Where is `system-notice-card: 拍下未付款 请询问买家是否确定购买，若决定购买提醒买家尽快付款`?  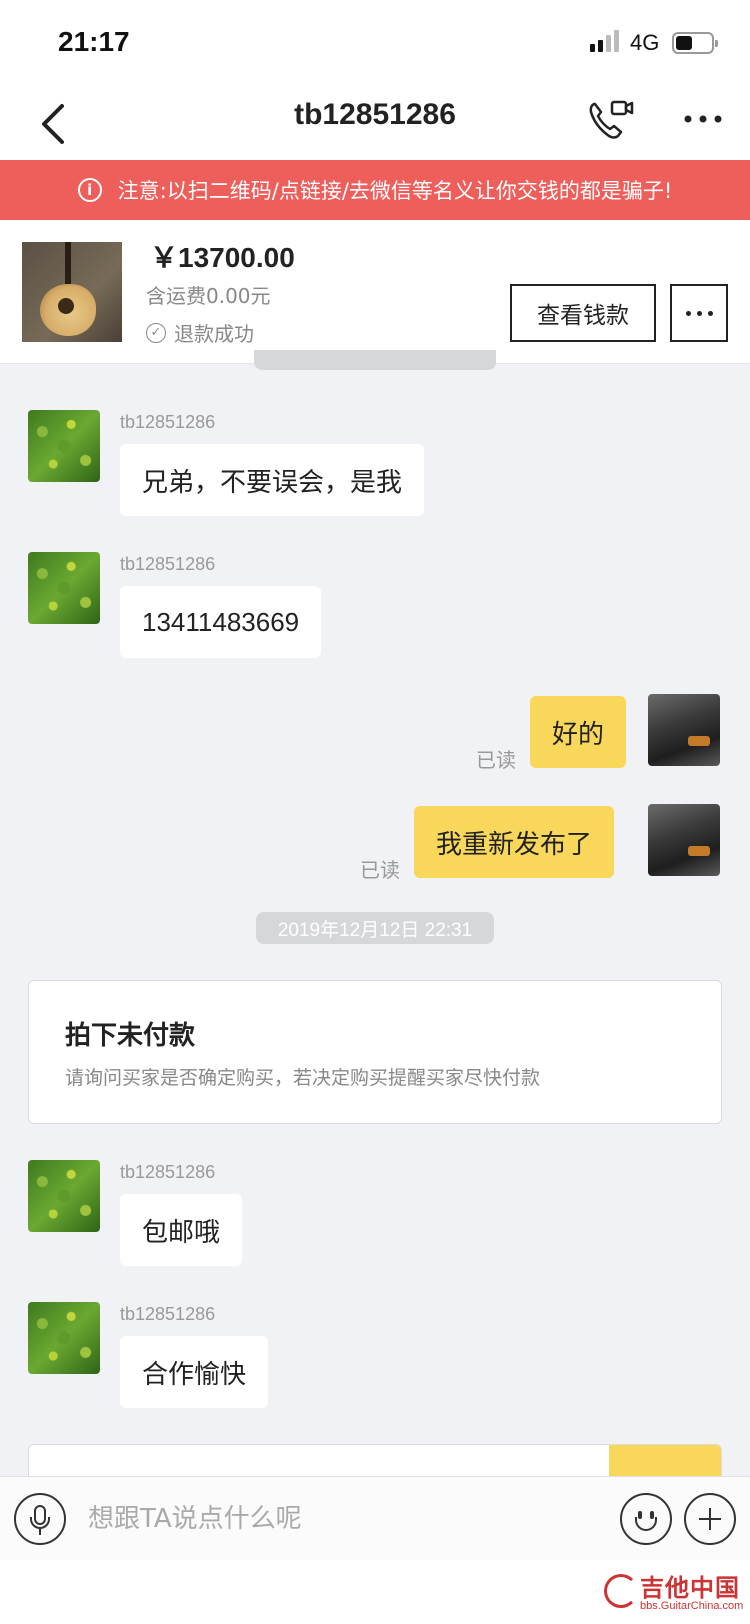 system-notice-card: 拍下未付款 请询问买家是否确定购买，若决定购买提醒买家尽快付款 is located at coordinates (375, 1052).